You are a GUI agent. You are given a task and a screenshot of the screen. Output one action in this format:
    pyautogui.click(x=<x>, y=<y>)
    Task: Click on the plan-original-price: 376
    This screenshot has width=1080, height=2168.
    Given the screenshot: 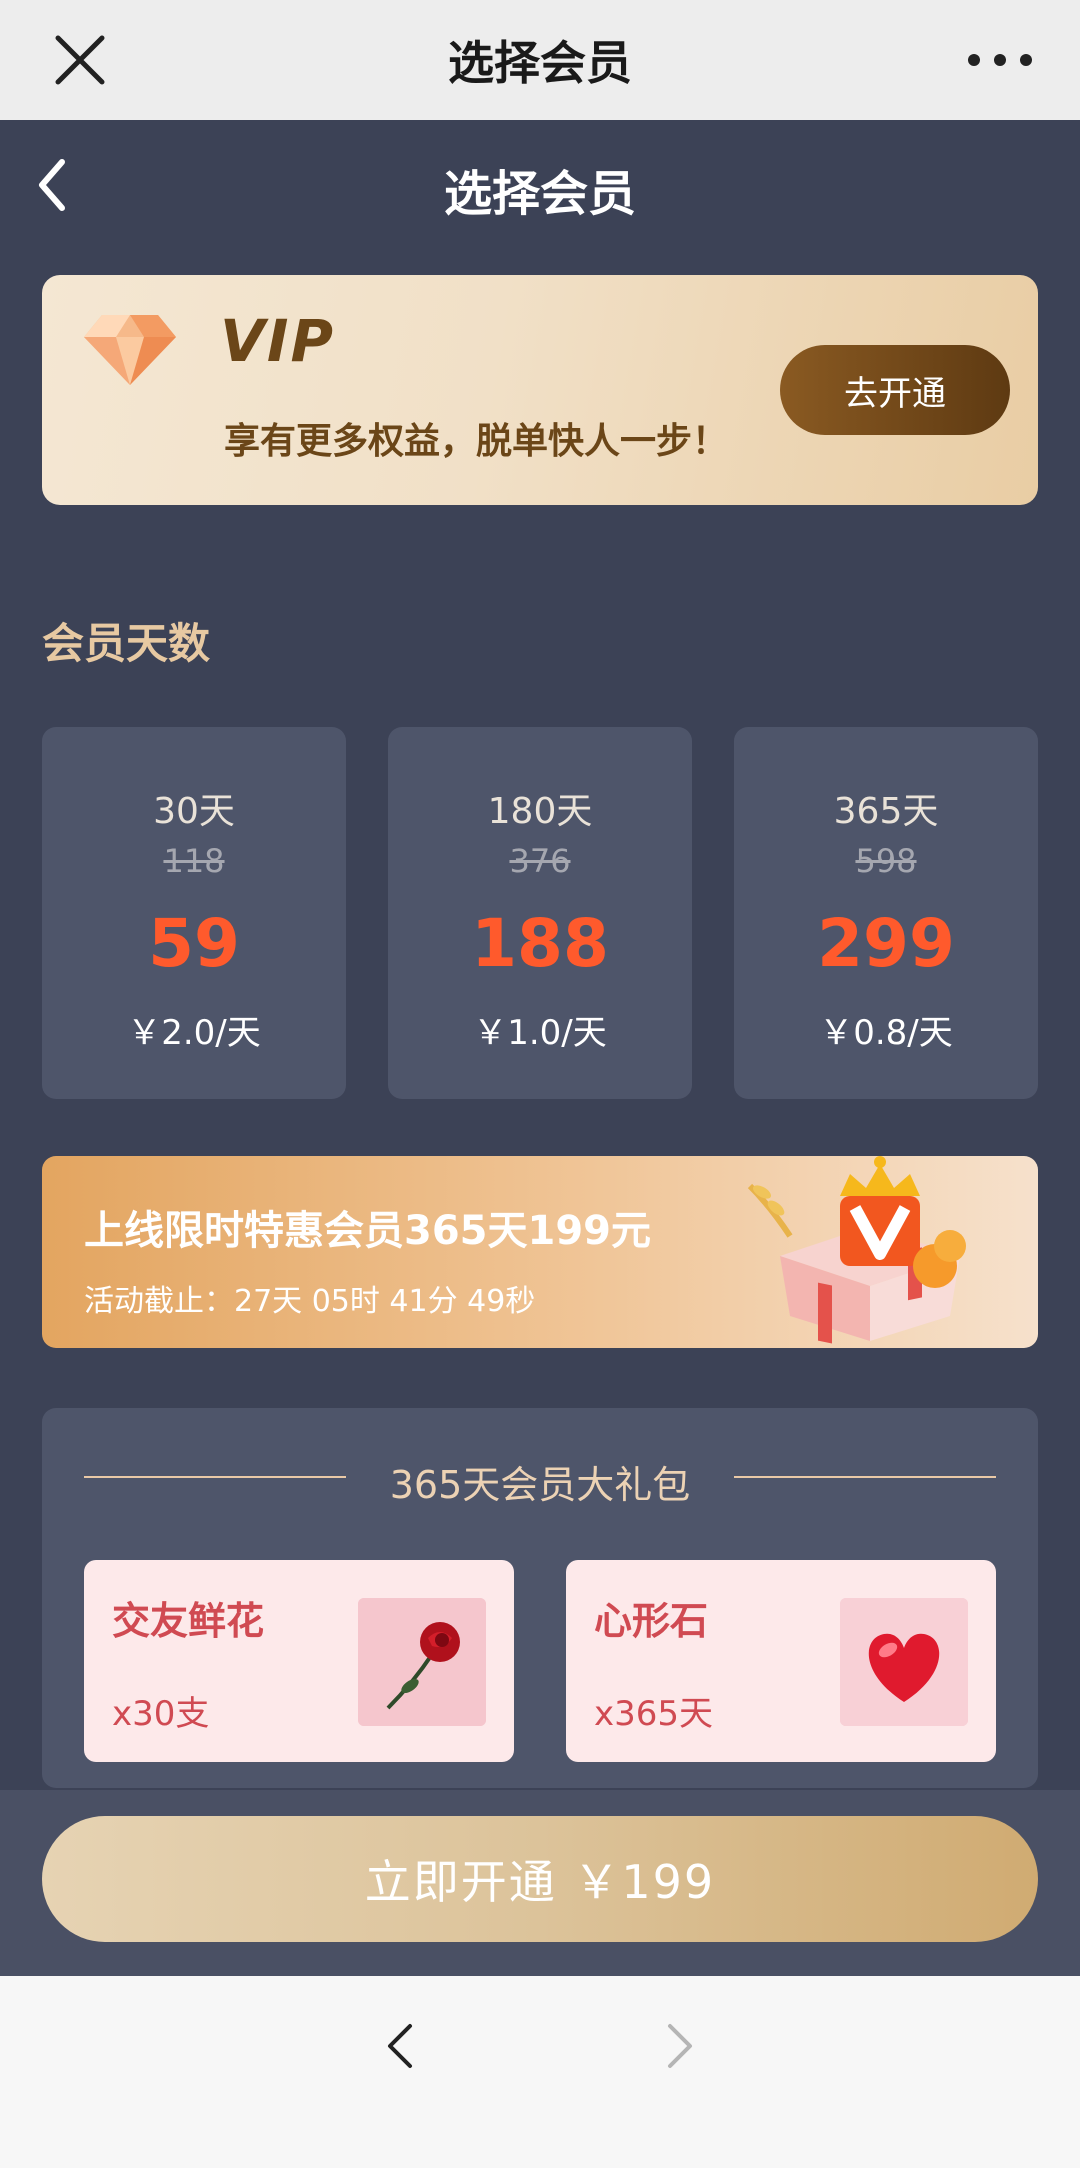 What is the action you would take?
    pyautogui.click(x=540, y=861)
    